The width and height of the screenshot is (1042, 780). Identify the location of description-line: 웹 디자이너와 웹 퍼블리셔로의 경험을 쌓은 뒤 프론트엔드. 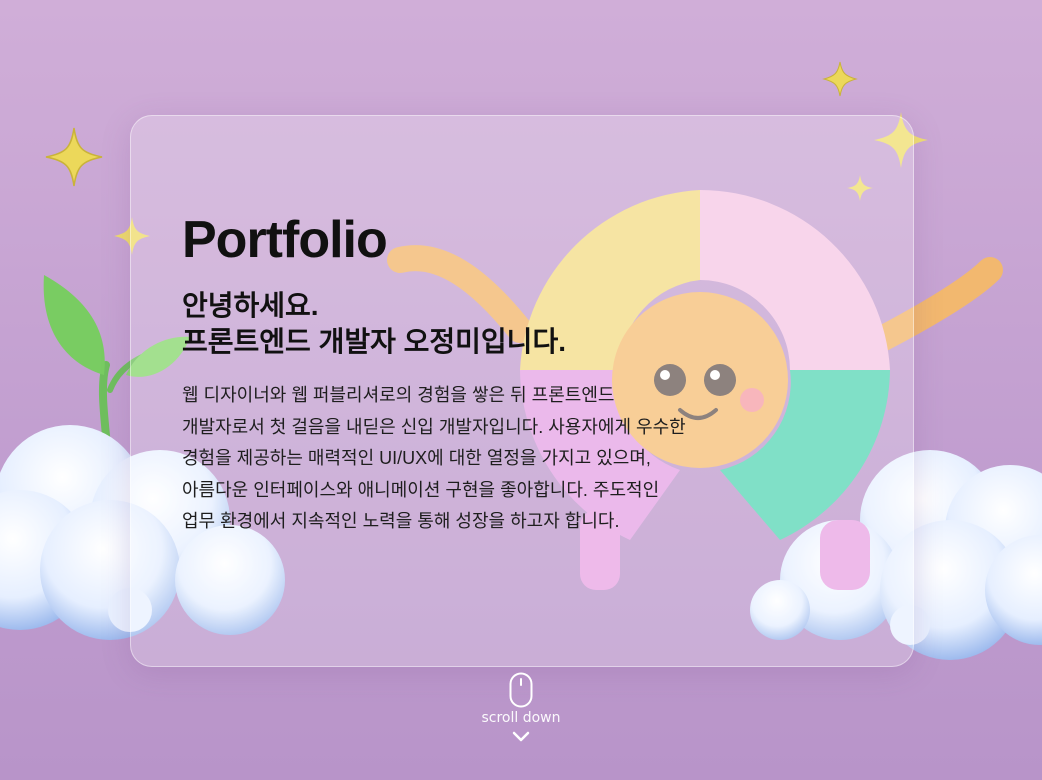
(398, 395).